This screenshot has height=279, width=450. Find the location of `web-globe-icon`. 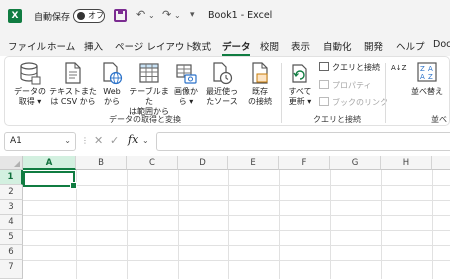

web-globe-icon is located at coordinates (112, 73).